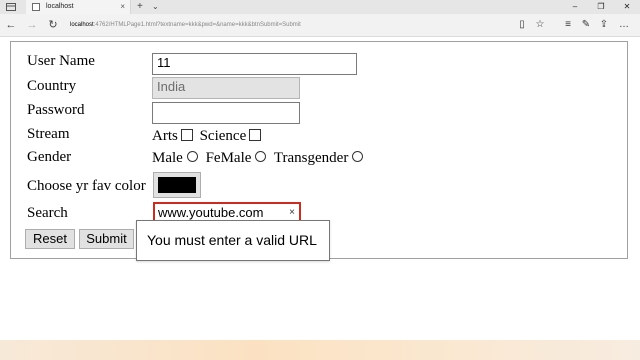 The image size is (640, 360). Describe the element at coordinates (320, 7) in the screenshot. I see `title-bar: localhost × + ⌄ – ❐ ✕` at that location.